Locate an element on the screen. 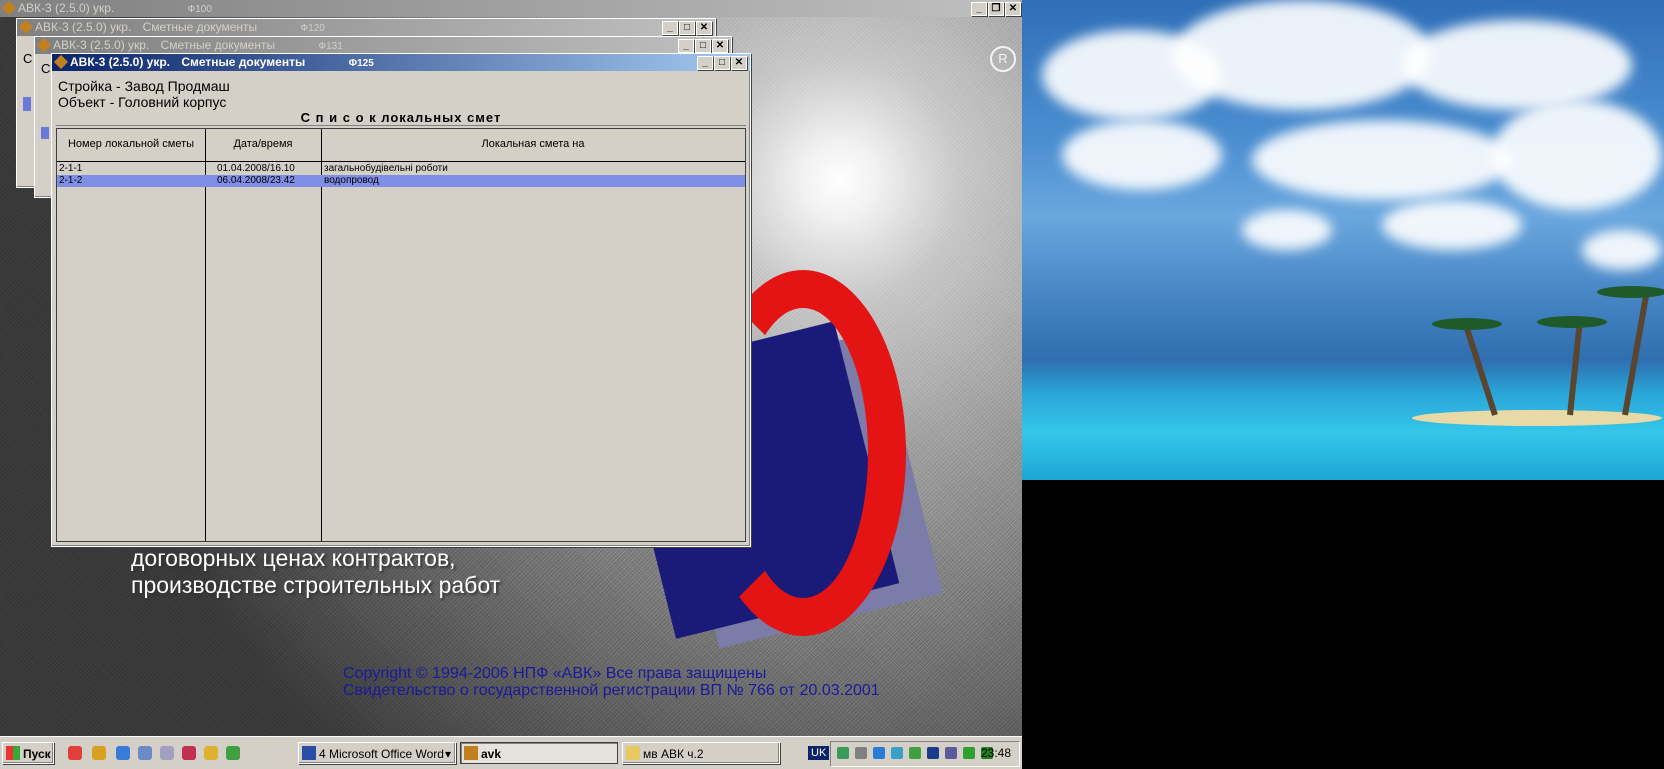 Image resolution: width=1664 pixels, height=769 pixels. window-f120-form: Ф120 is located at coordinates (312, 28).